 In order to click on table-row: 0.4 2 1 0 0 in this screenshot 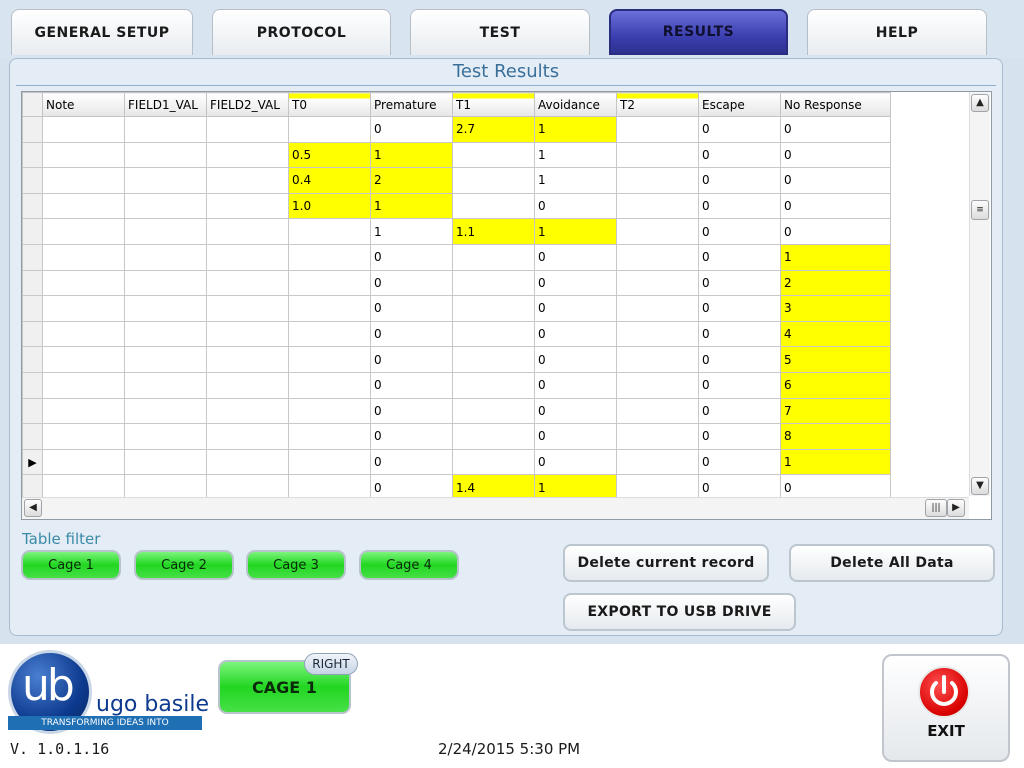, I will do `click(456, 180)`.